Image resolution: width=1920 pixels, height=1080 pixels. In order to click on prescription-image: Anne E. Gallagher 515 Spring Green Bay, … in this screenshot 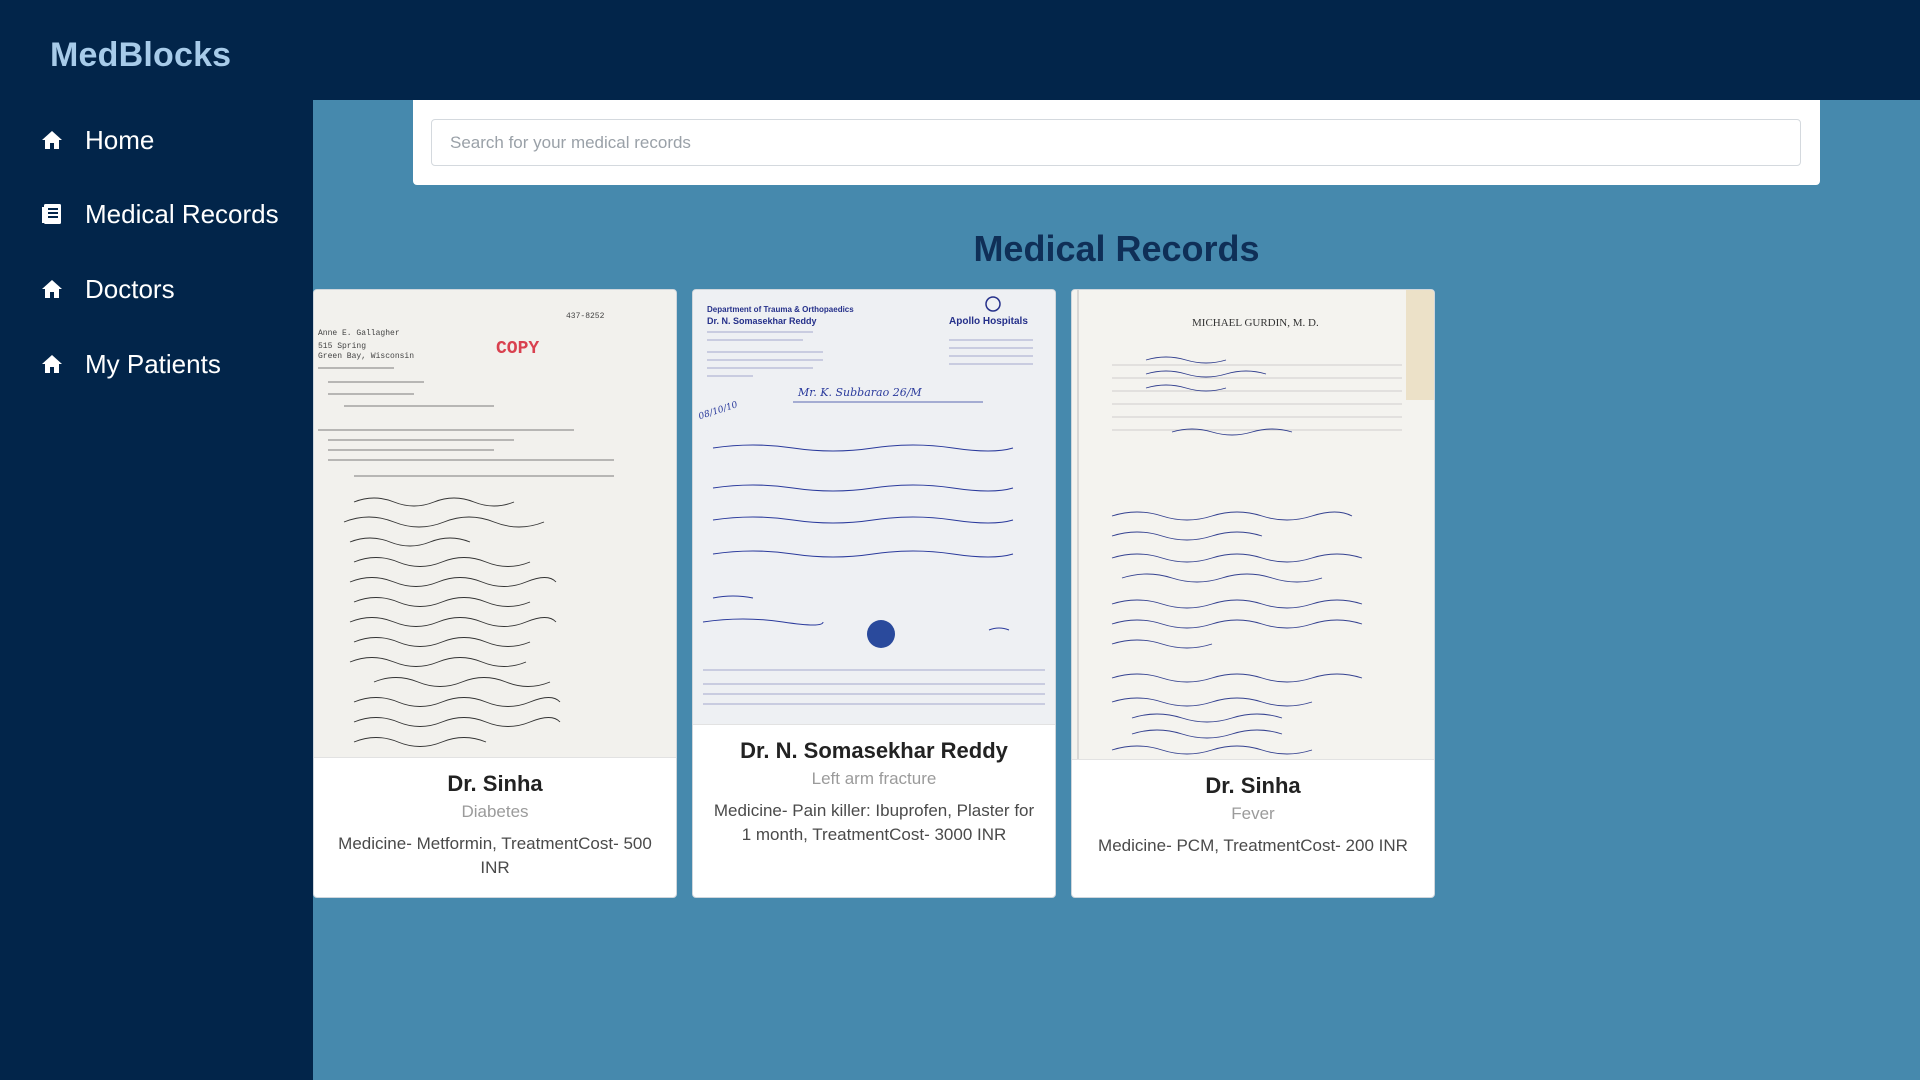, I will do `click(495, 524)`.